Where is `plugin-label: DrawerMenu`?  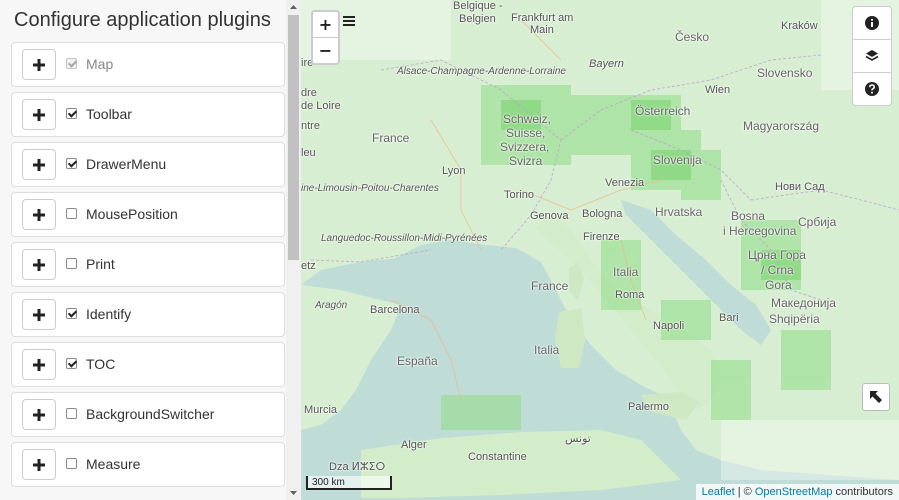 plugin-label: DrawerMenu is located at coordinates (126, 164).